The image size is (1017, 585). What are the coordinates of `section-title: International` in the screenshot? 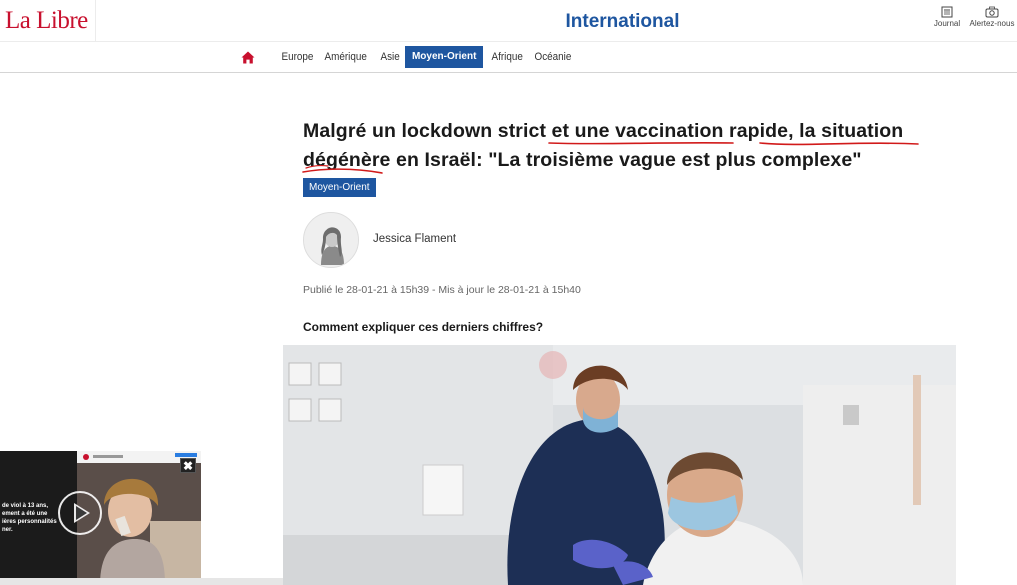 It's located at (508, 22).